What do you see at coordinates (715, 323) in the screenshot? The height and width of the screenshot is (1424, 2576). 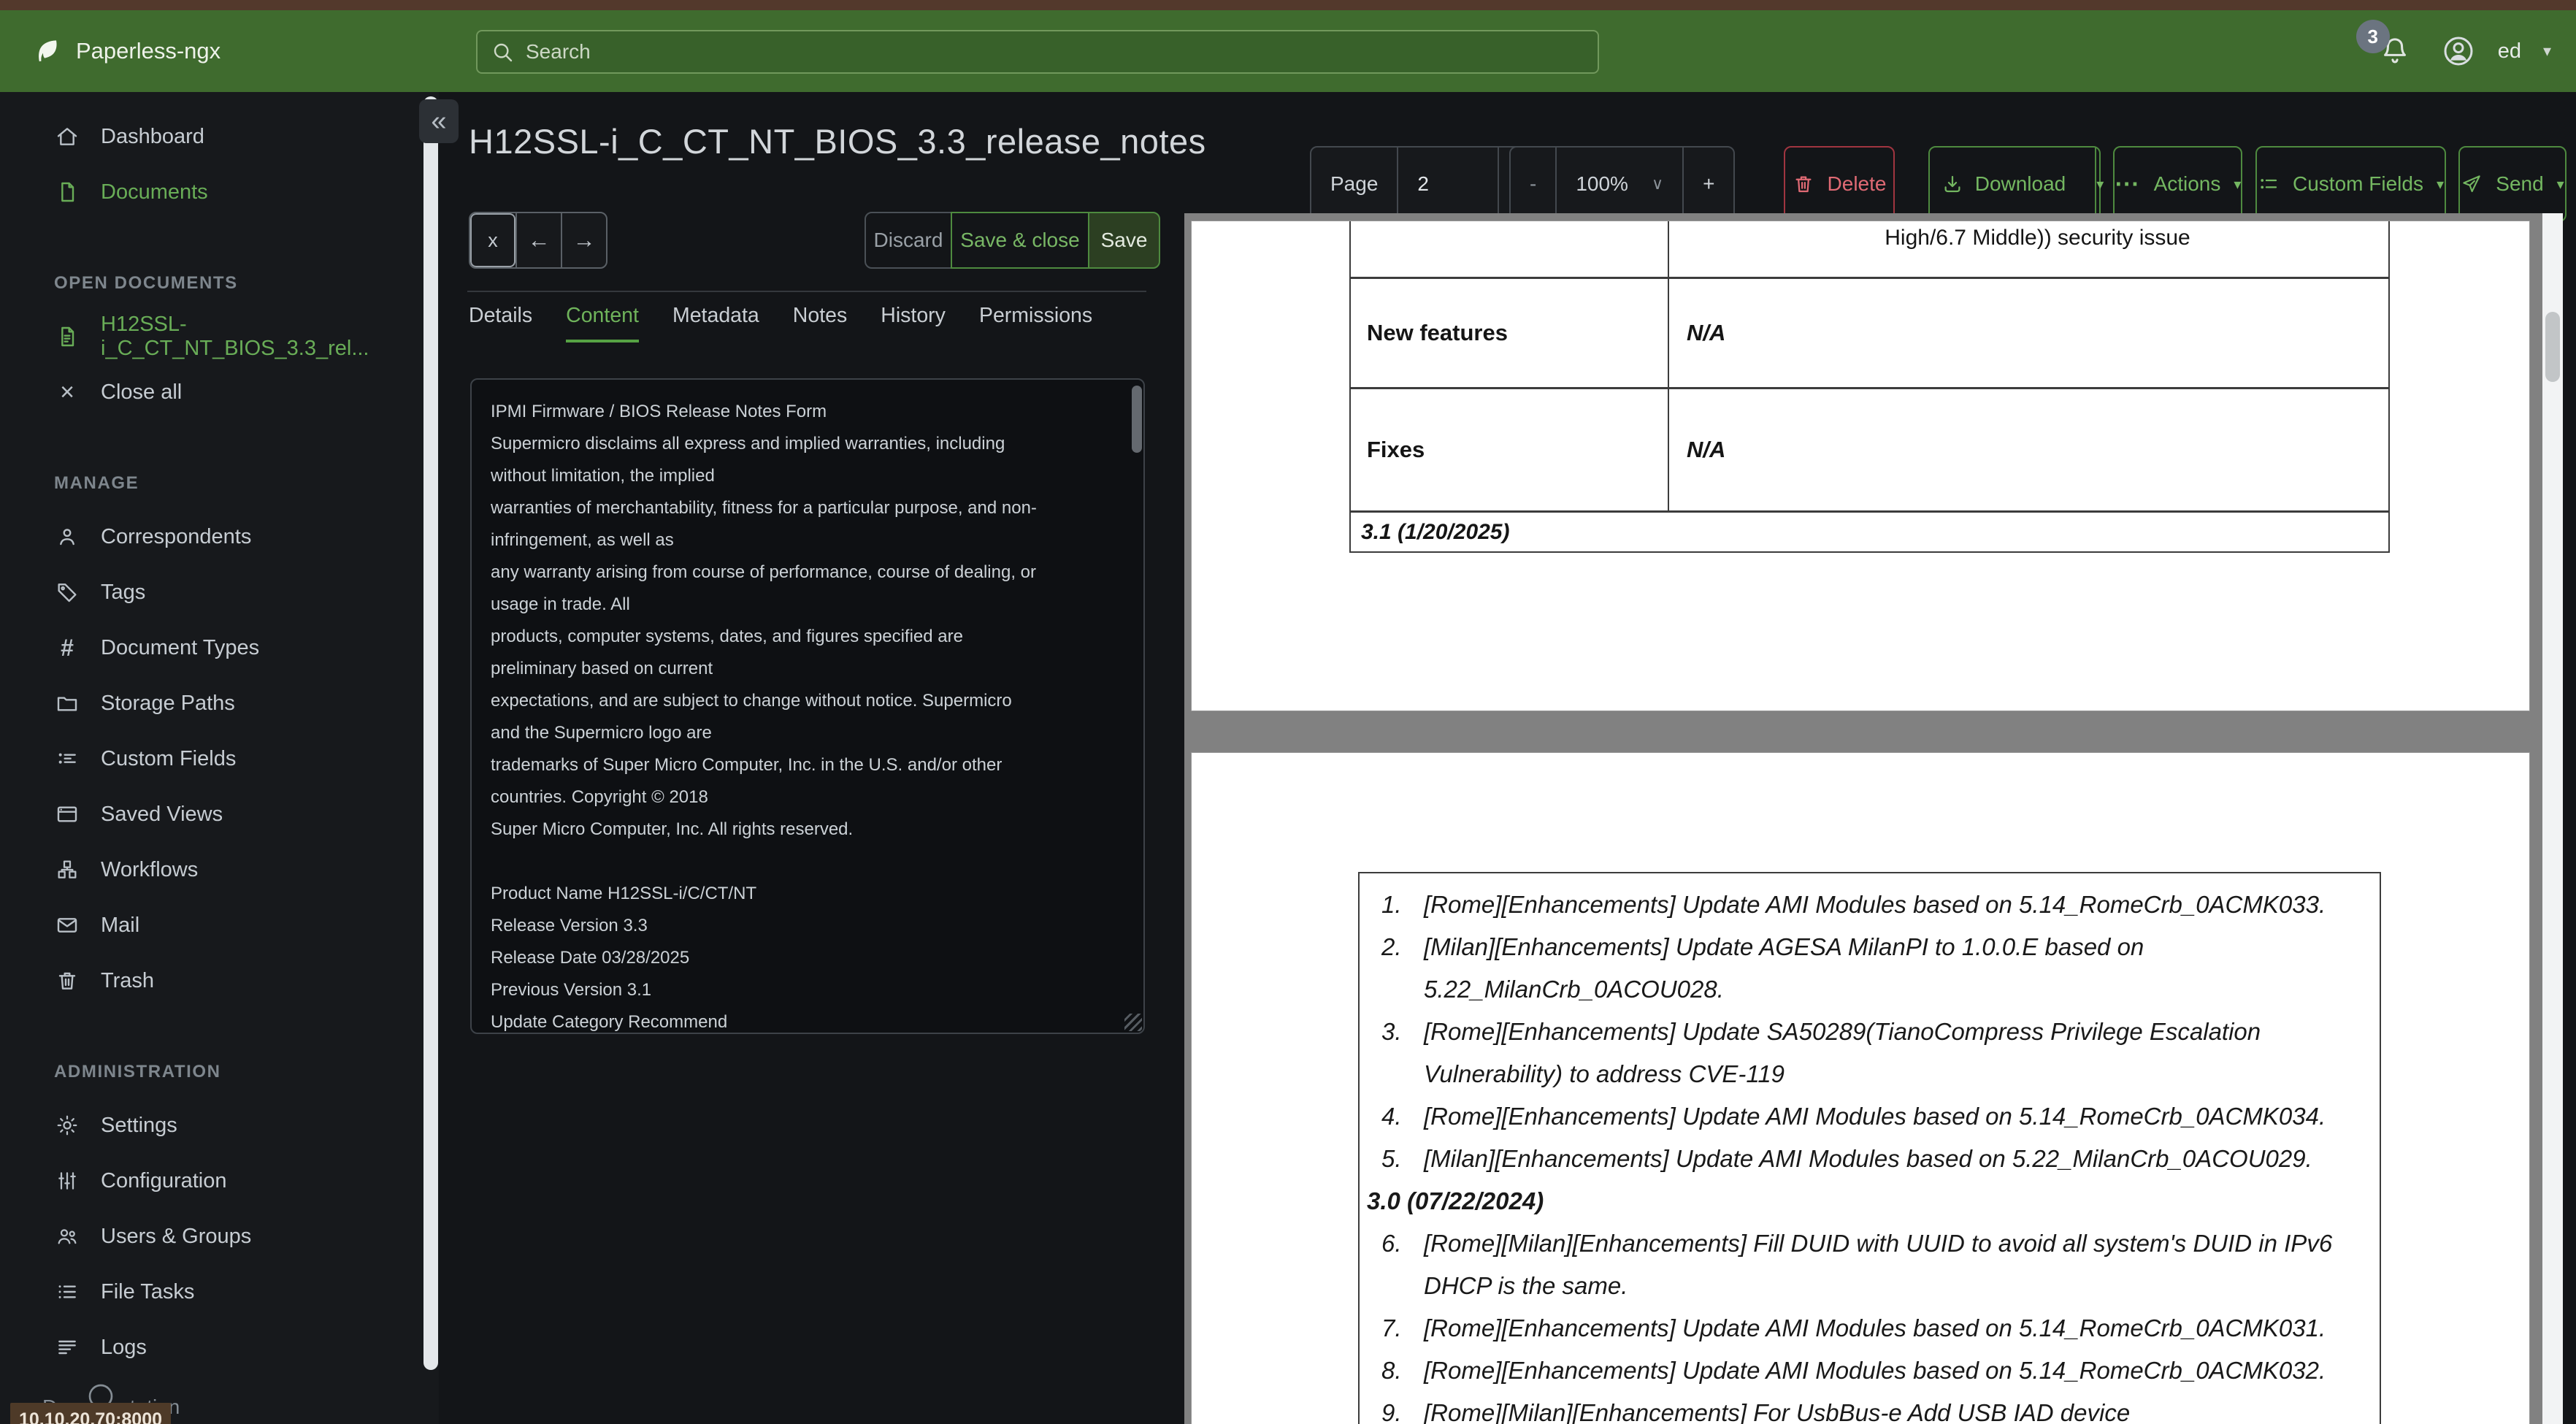 I see `tab-metadata: Metadata` at bounding box center [715, 323].